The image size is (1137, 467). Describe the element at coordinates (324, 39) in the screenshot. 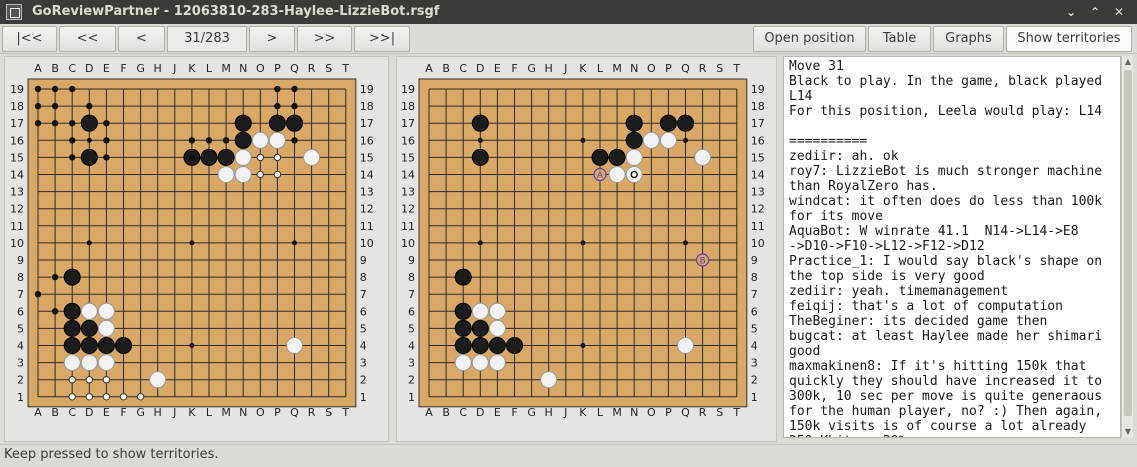

I see `forward-ten-button: >>` at that location.